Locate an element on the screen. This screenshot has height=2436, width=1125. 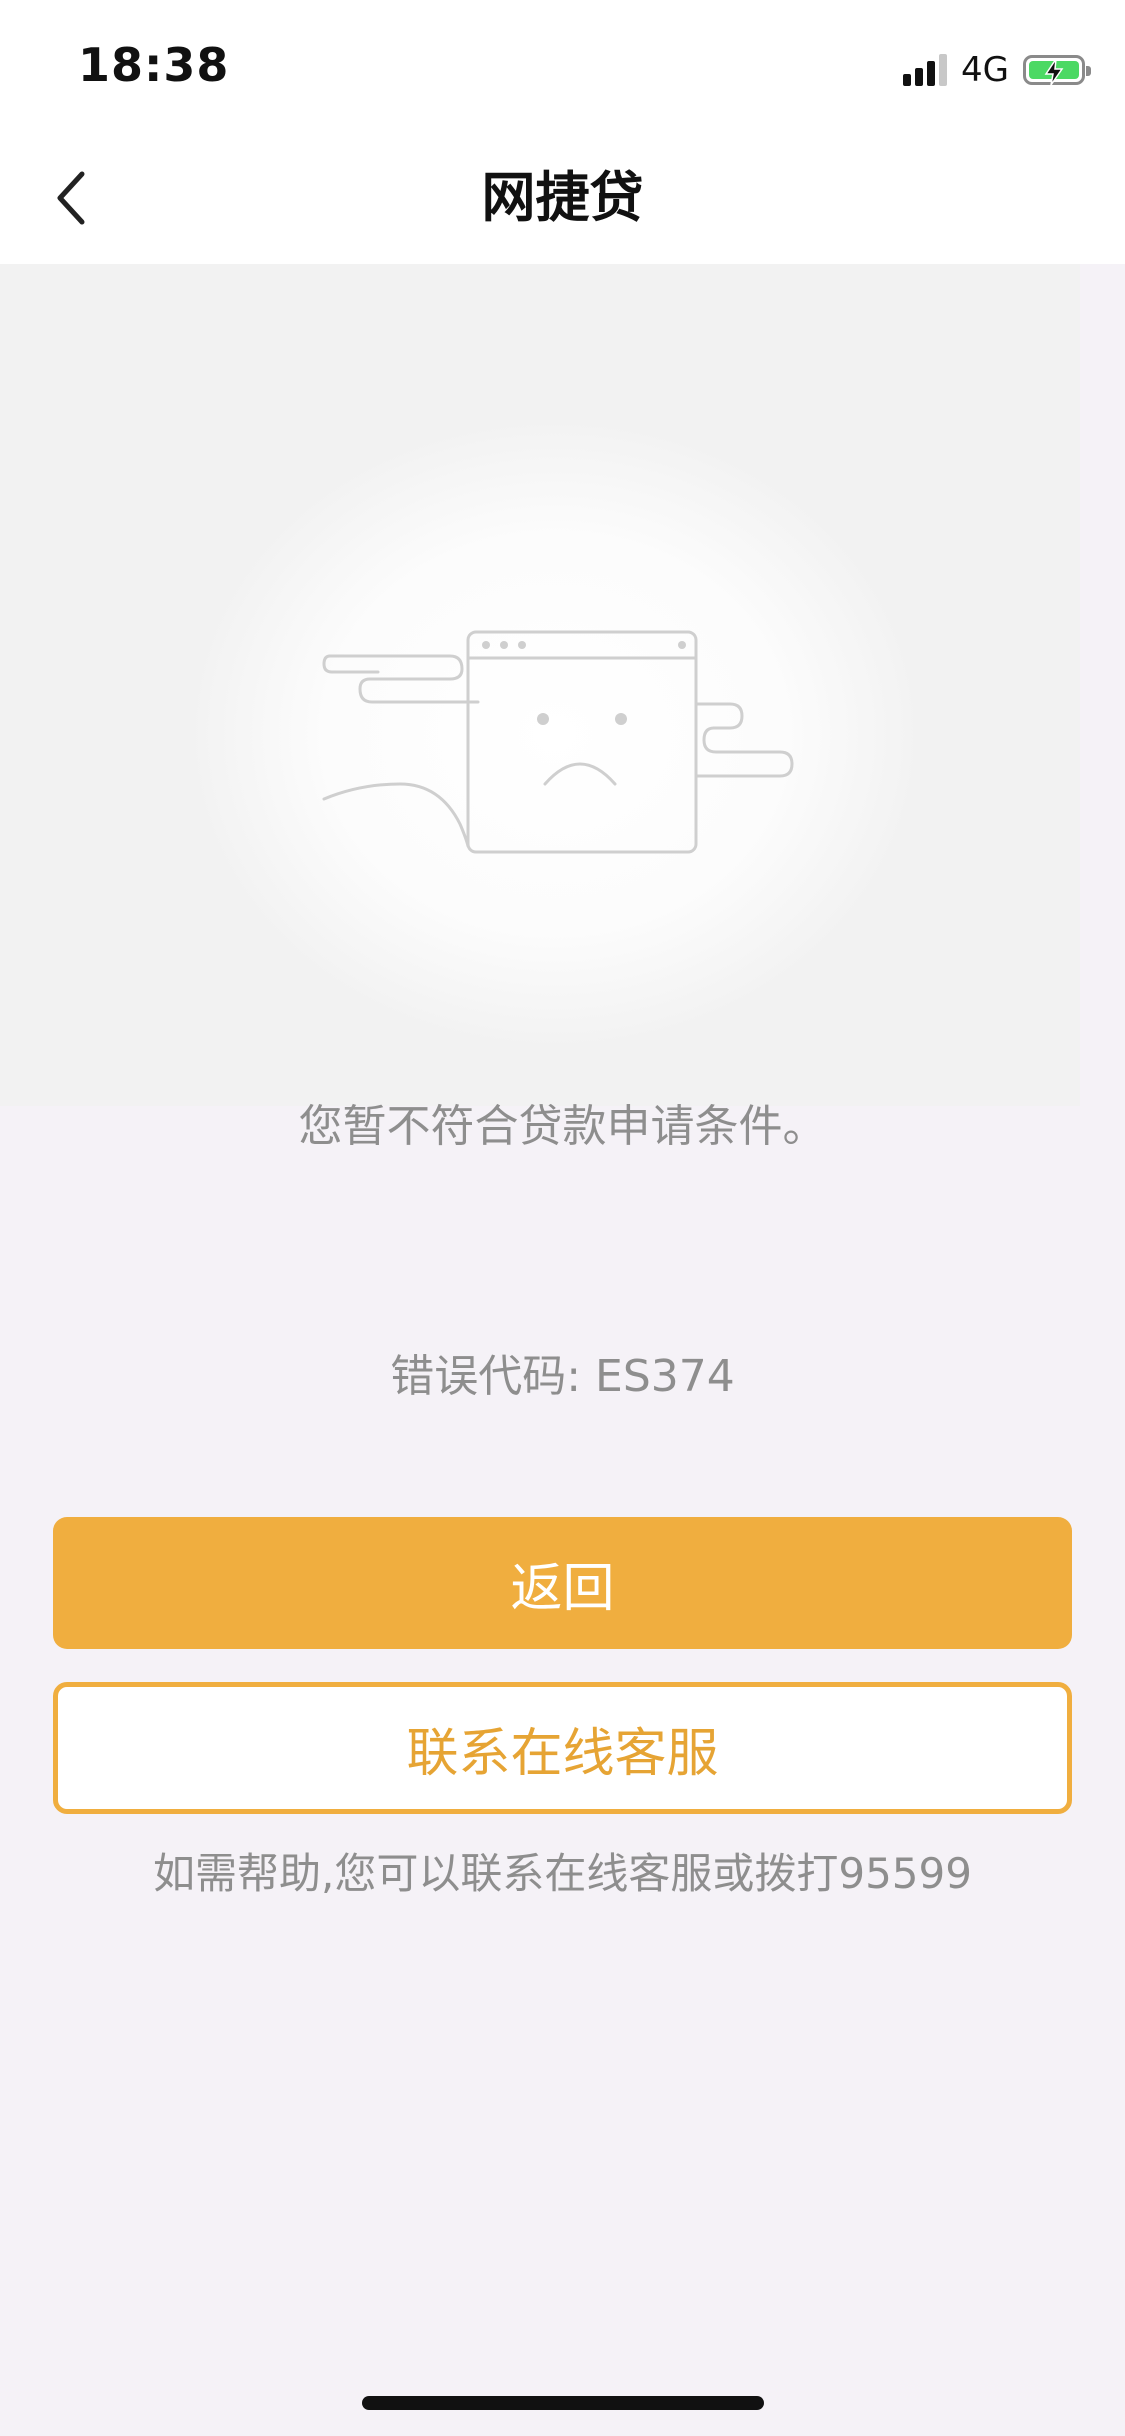
return-button: 返回 is located at coordinates (562, 1583).